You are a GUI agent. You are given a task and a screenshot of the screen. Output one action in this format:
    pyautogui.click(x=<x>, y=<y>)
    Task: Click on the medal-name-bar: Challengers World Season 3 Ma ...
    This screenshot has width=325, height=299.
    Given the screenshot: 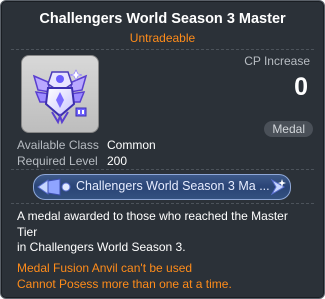 What is the action you would take?
    pyautogui.click(x=162, y=187)
    